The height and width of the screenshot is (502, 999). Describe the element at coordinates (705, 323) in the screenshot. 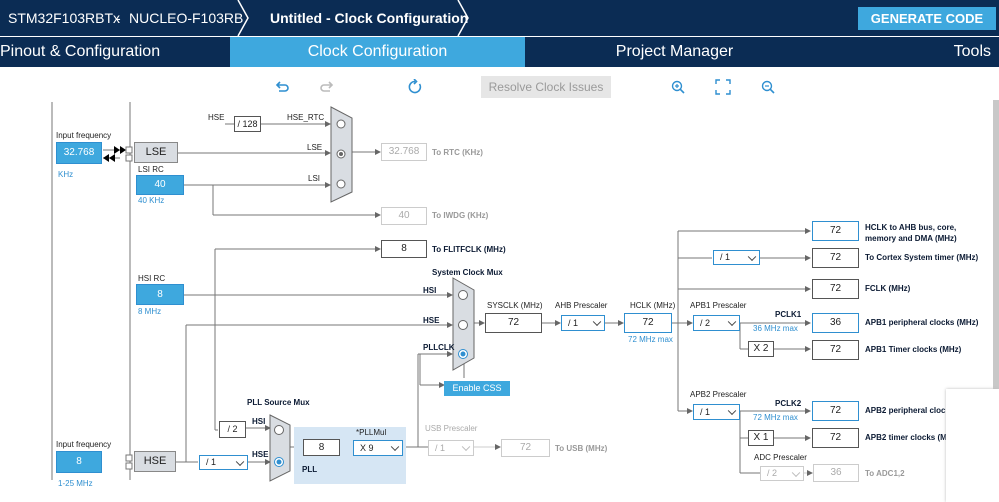

I see `apb1-prescaler-value: / 2` at that location.